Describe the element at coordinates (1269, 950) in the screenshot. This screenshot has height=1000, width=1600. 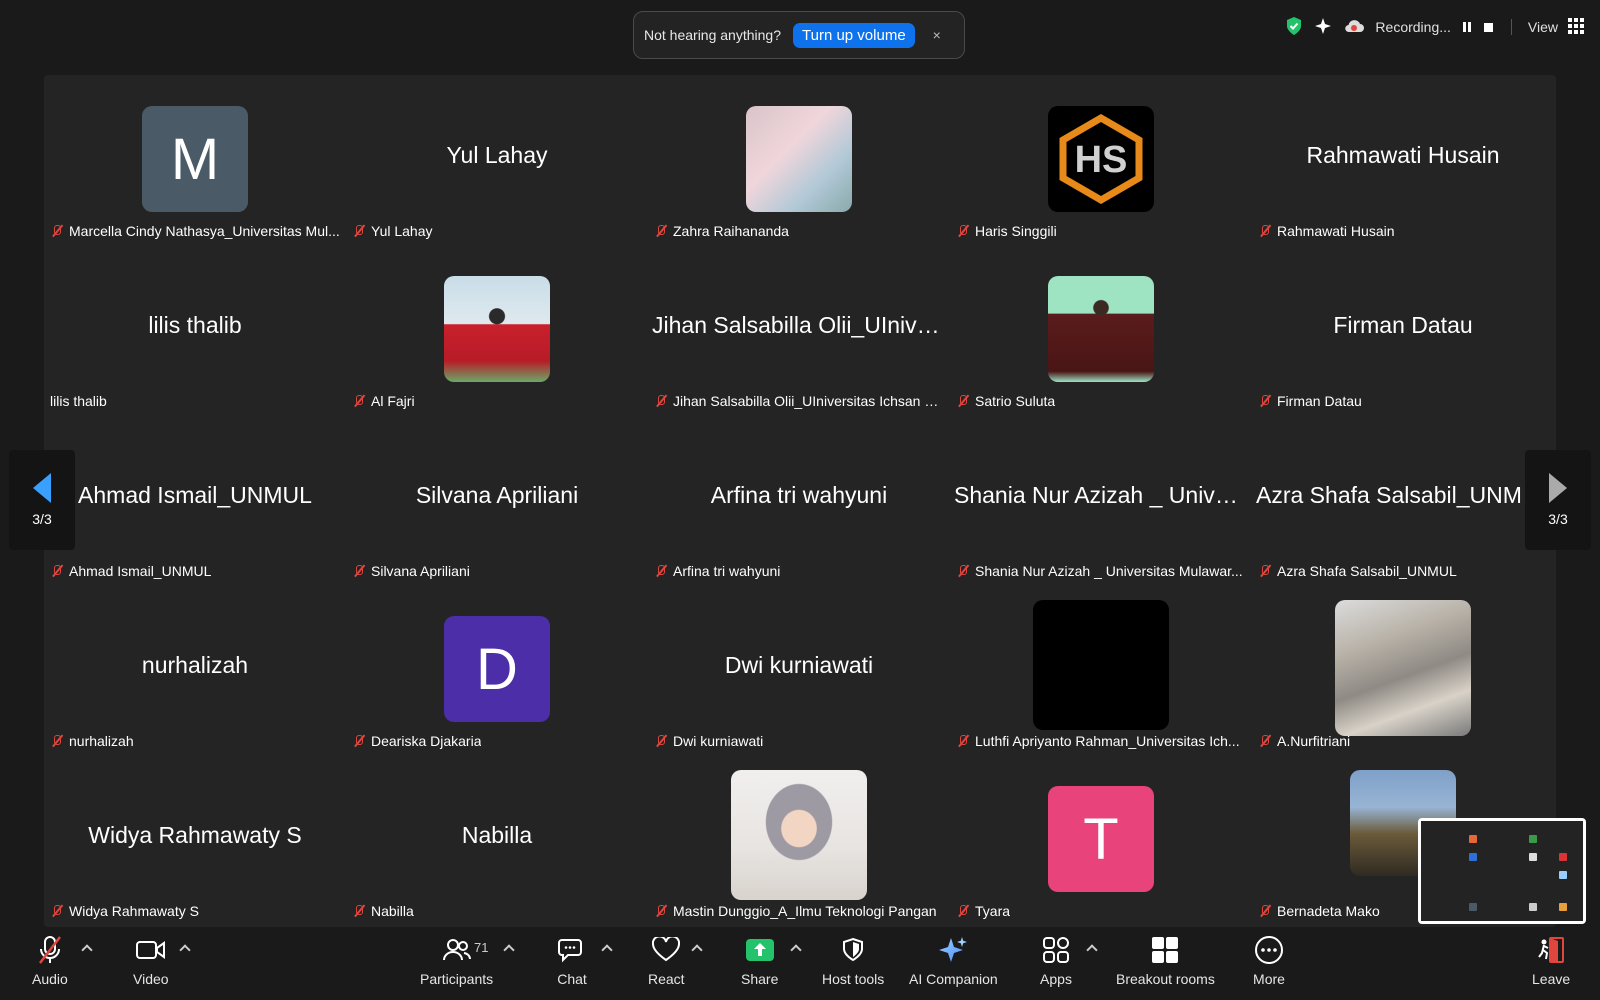
I see `more-options-icon` at that location.